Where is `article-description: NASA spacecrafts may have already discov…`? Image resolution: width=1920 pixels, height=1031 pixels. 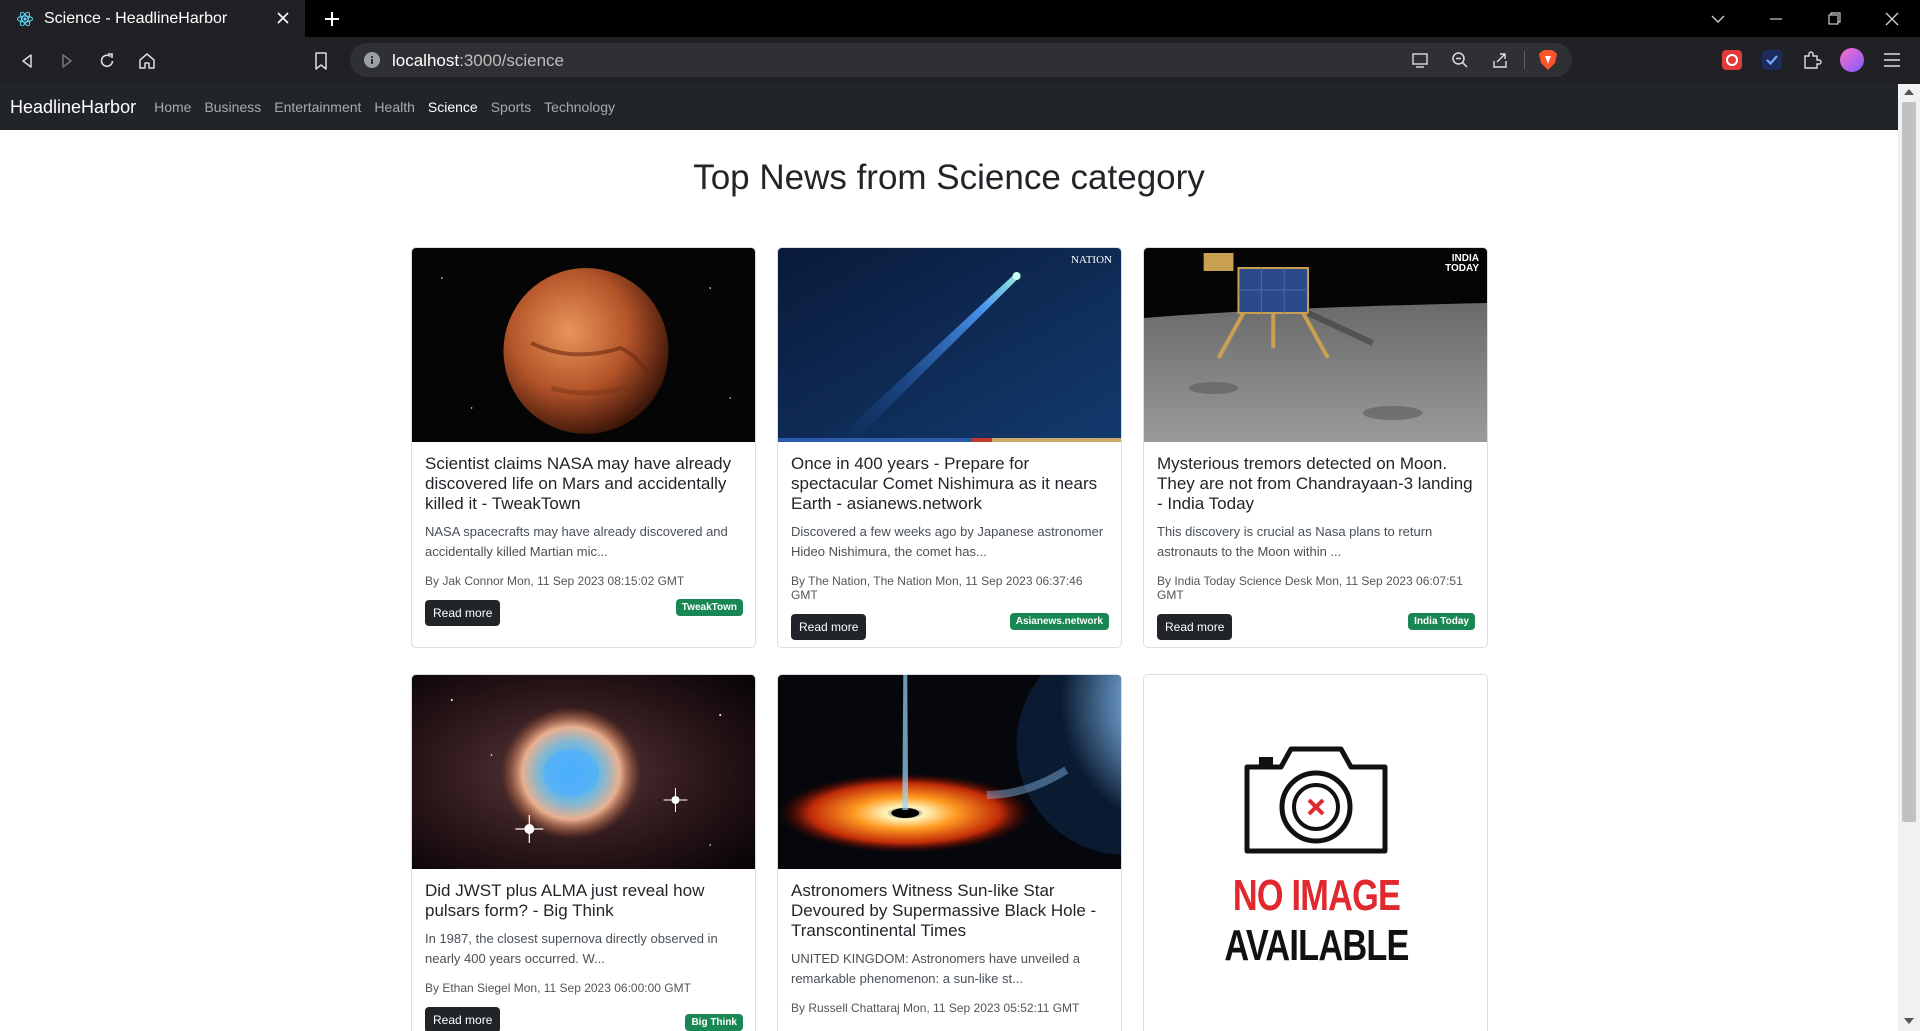 article-description: NASA spacecrafts may have already discov… is located at coordinates (576, 541).